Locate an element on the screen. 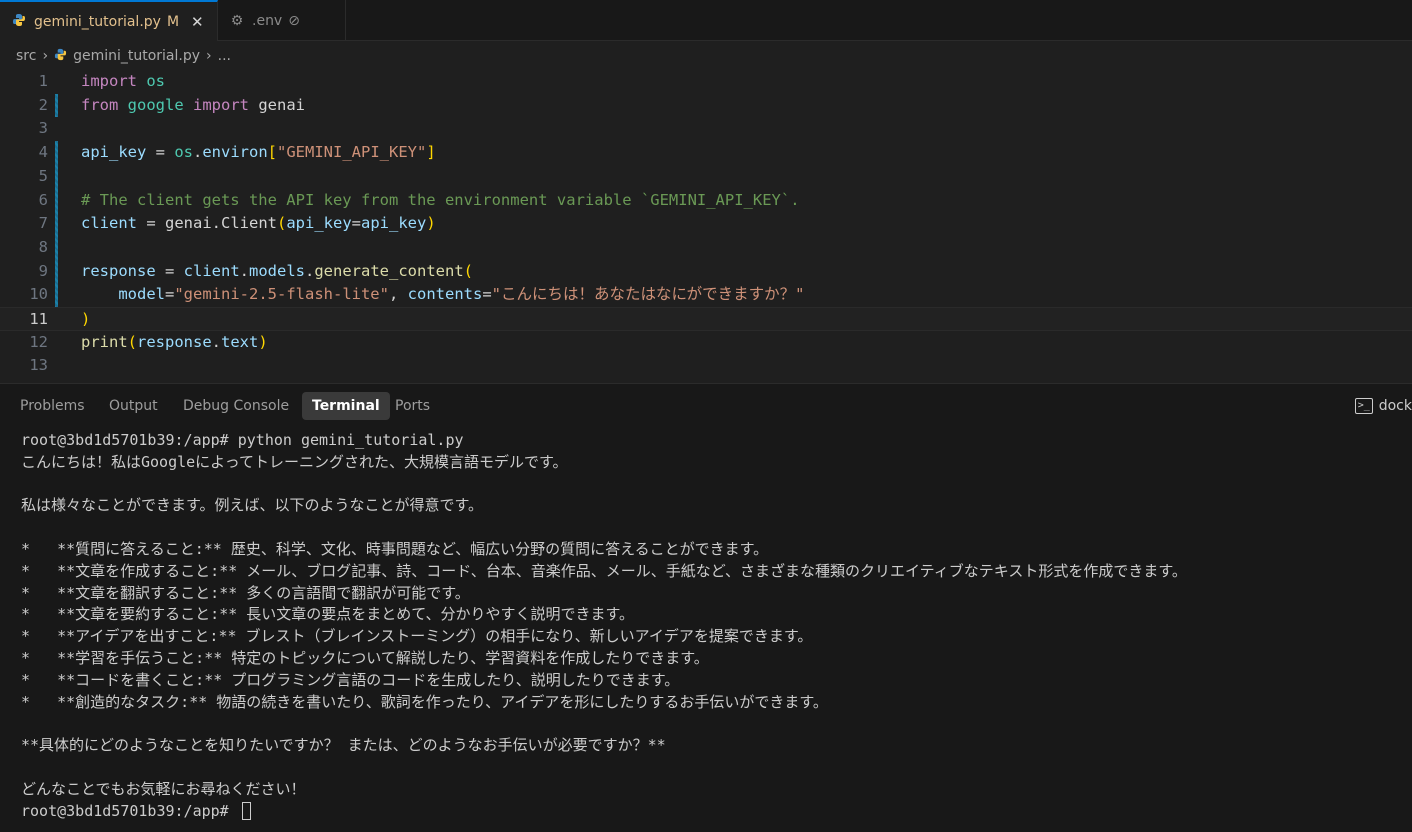 The width and height of the screenshot is (1412, 832). code-line: 2 from google import genai is located at coordinates (706, 106).